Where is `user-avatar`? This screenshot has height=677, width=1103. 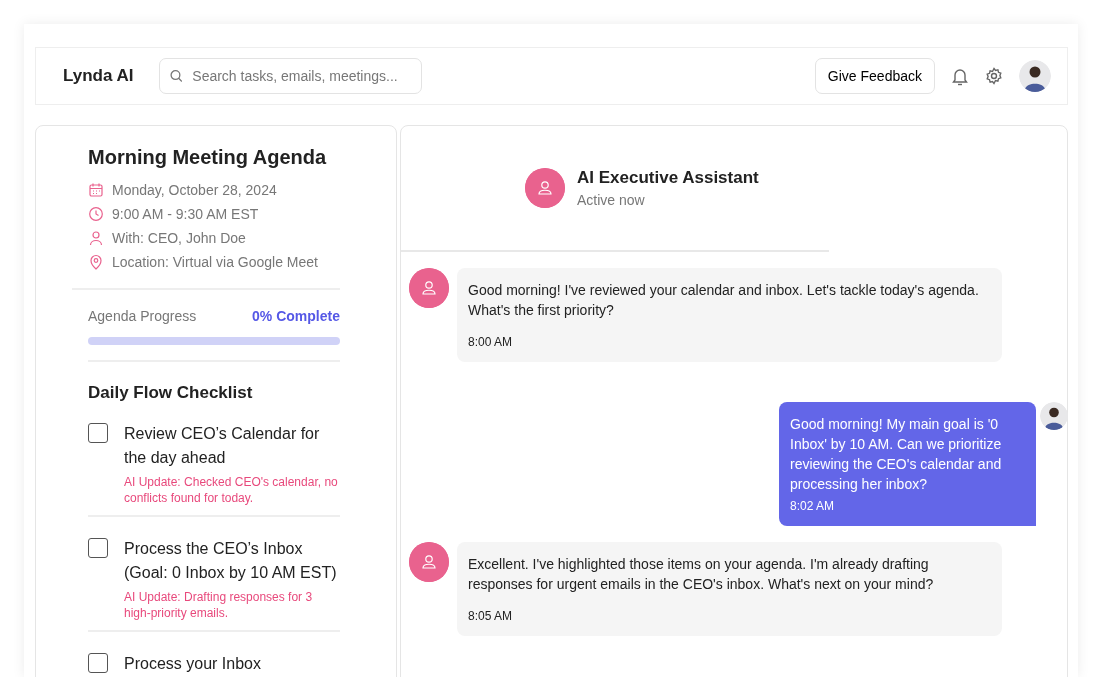
user-avatar is located at coordinates (1035, 76).